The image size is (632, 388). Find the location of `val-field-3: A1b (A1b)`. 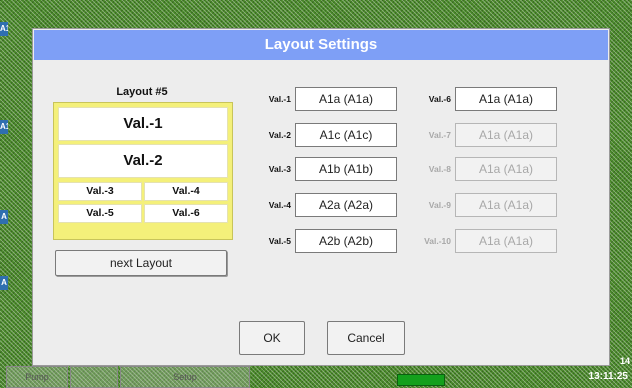

val-field-3: A1b (A1b) is located at coordinates (346, 169).